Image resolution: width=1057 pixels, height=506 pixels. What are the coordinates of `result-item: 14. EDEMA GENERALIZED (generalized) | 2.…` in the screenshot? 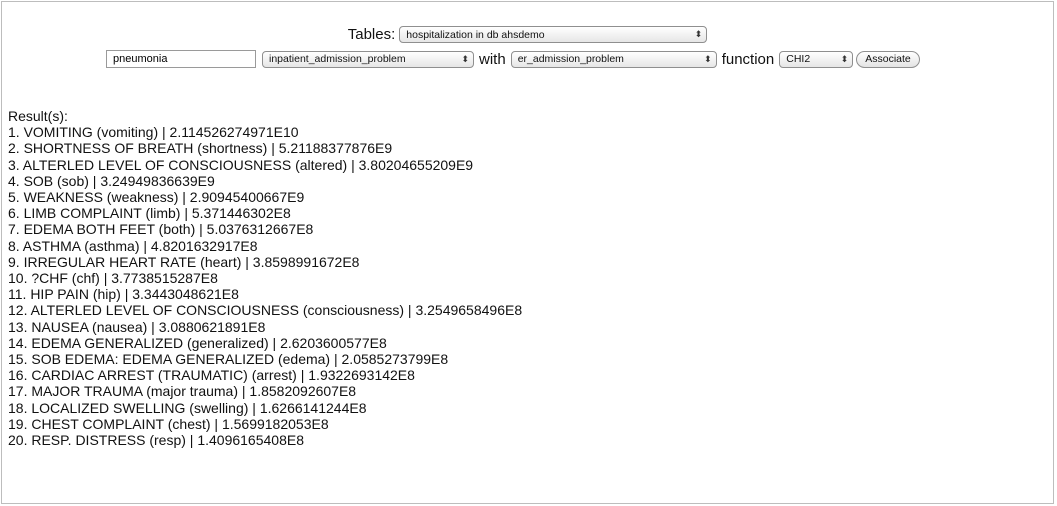 It's located at (197, 342).